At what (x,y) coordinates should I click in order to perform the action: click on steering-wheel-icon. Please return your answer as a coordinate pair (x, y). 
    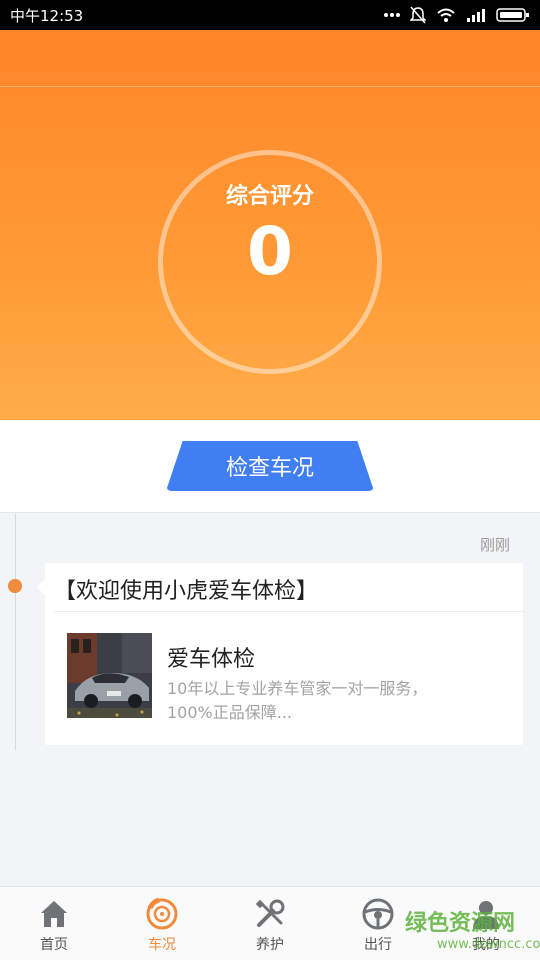
    Looking at the image, I should click on (378, 914).